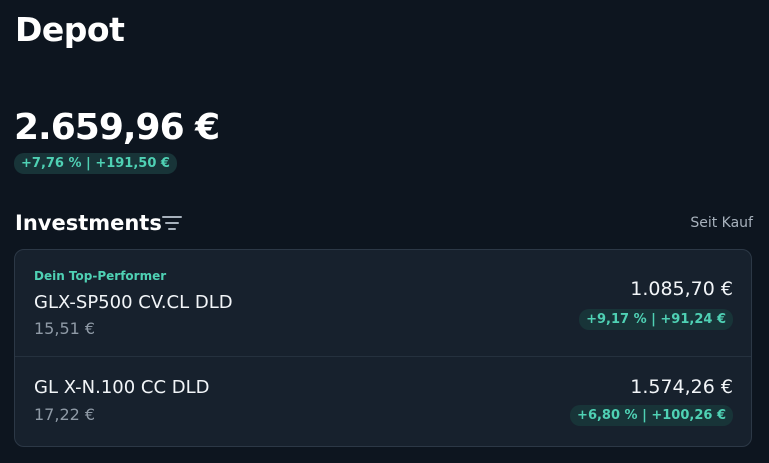  Describe the element at coordinates (384, 223) in the screenshot. I see `investments-header: Investments Seit Kauf` at that location.